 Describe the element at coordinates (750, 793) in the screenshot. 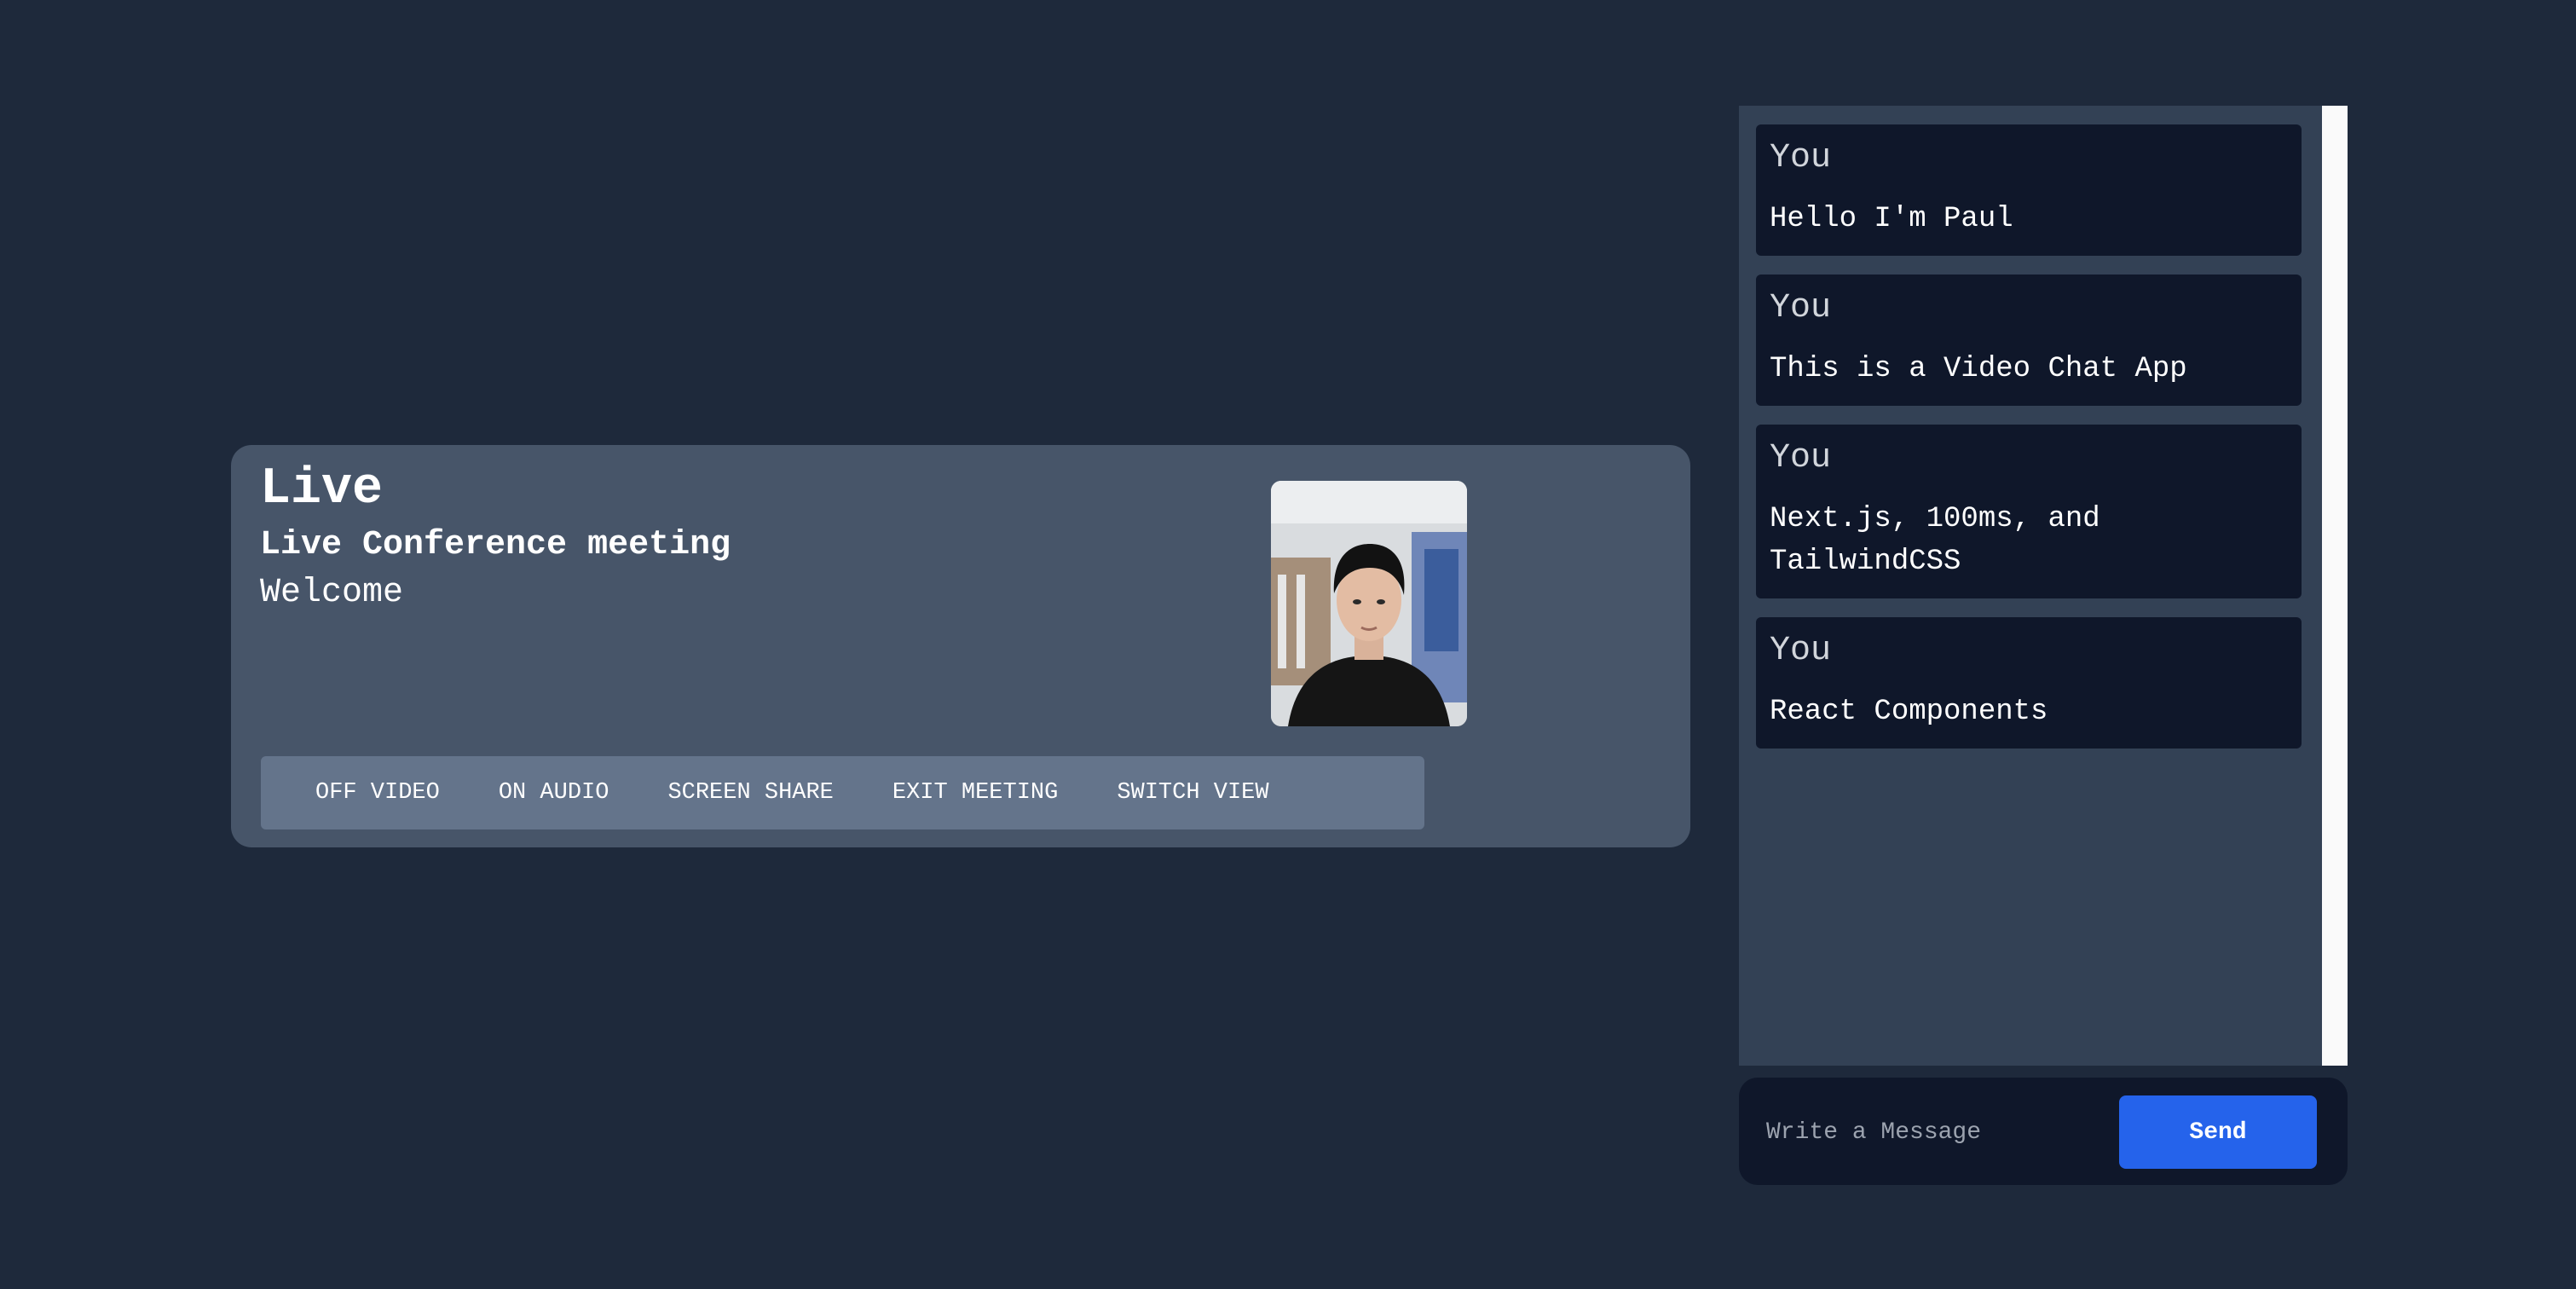

I see `screen-share-button: SCREEN SHARE` at that location.